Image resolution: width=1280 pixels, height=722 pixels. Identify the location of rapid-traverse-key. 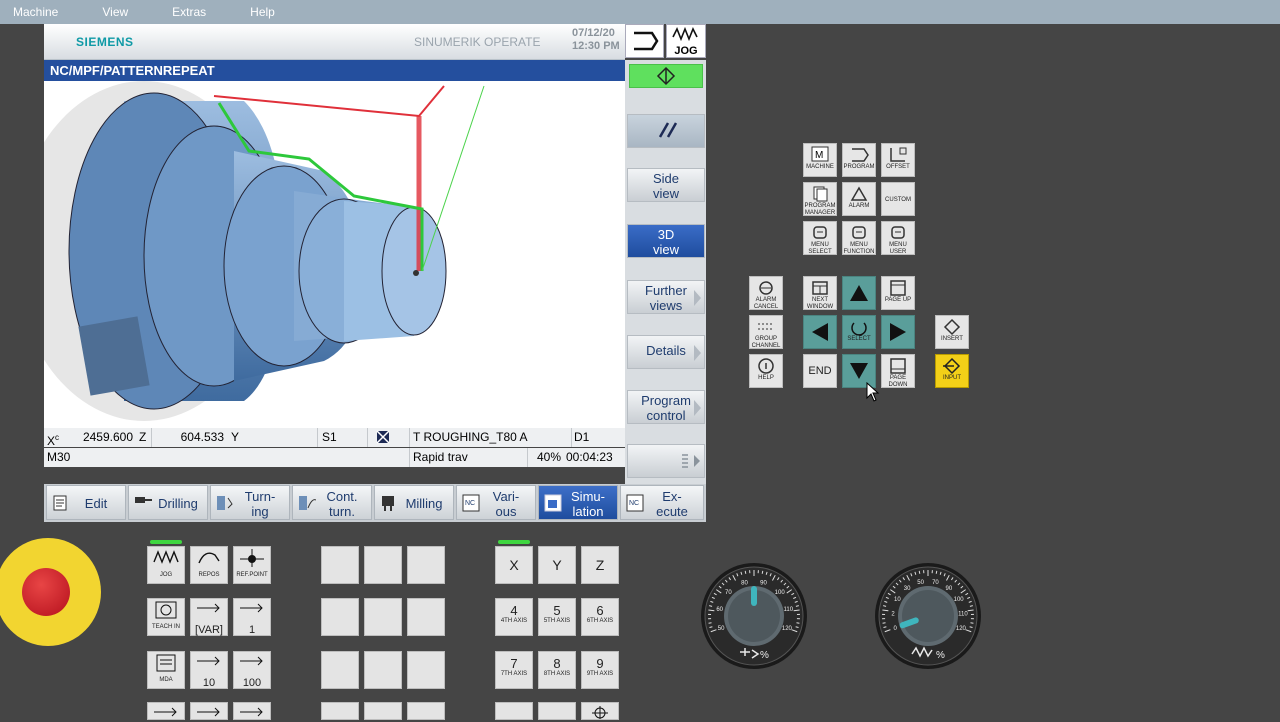
(600, 711).